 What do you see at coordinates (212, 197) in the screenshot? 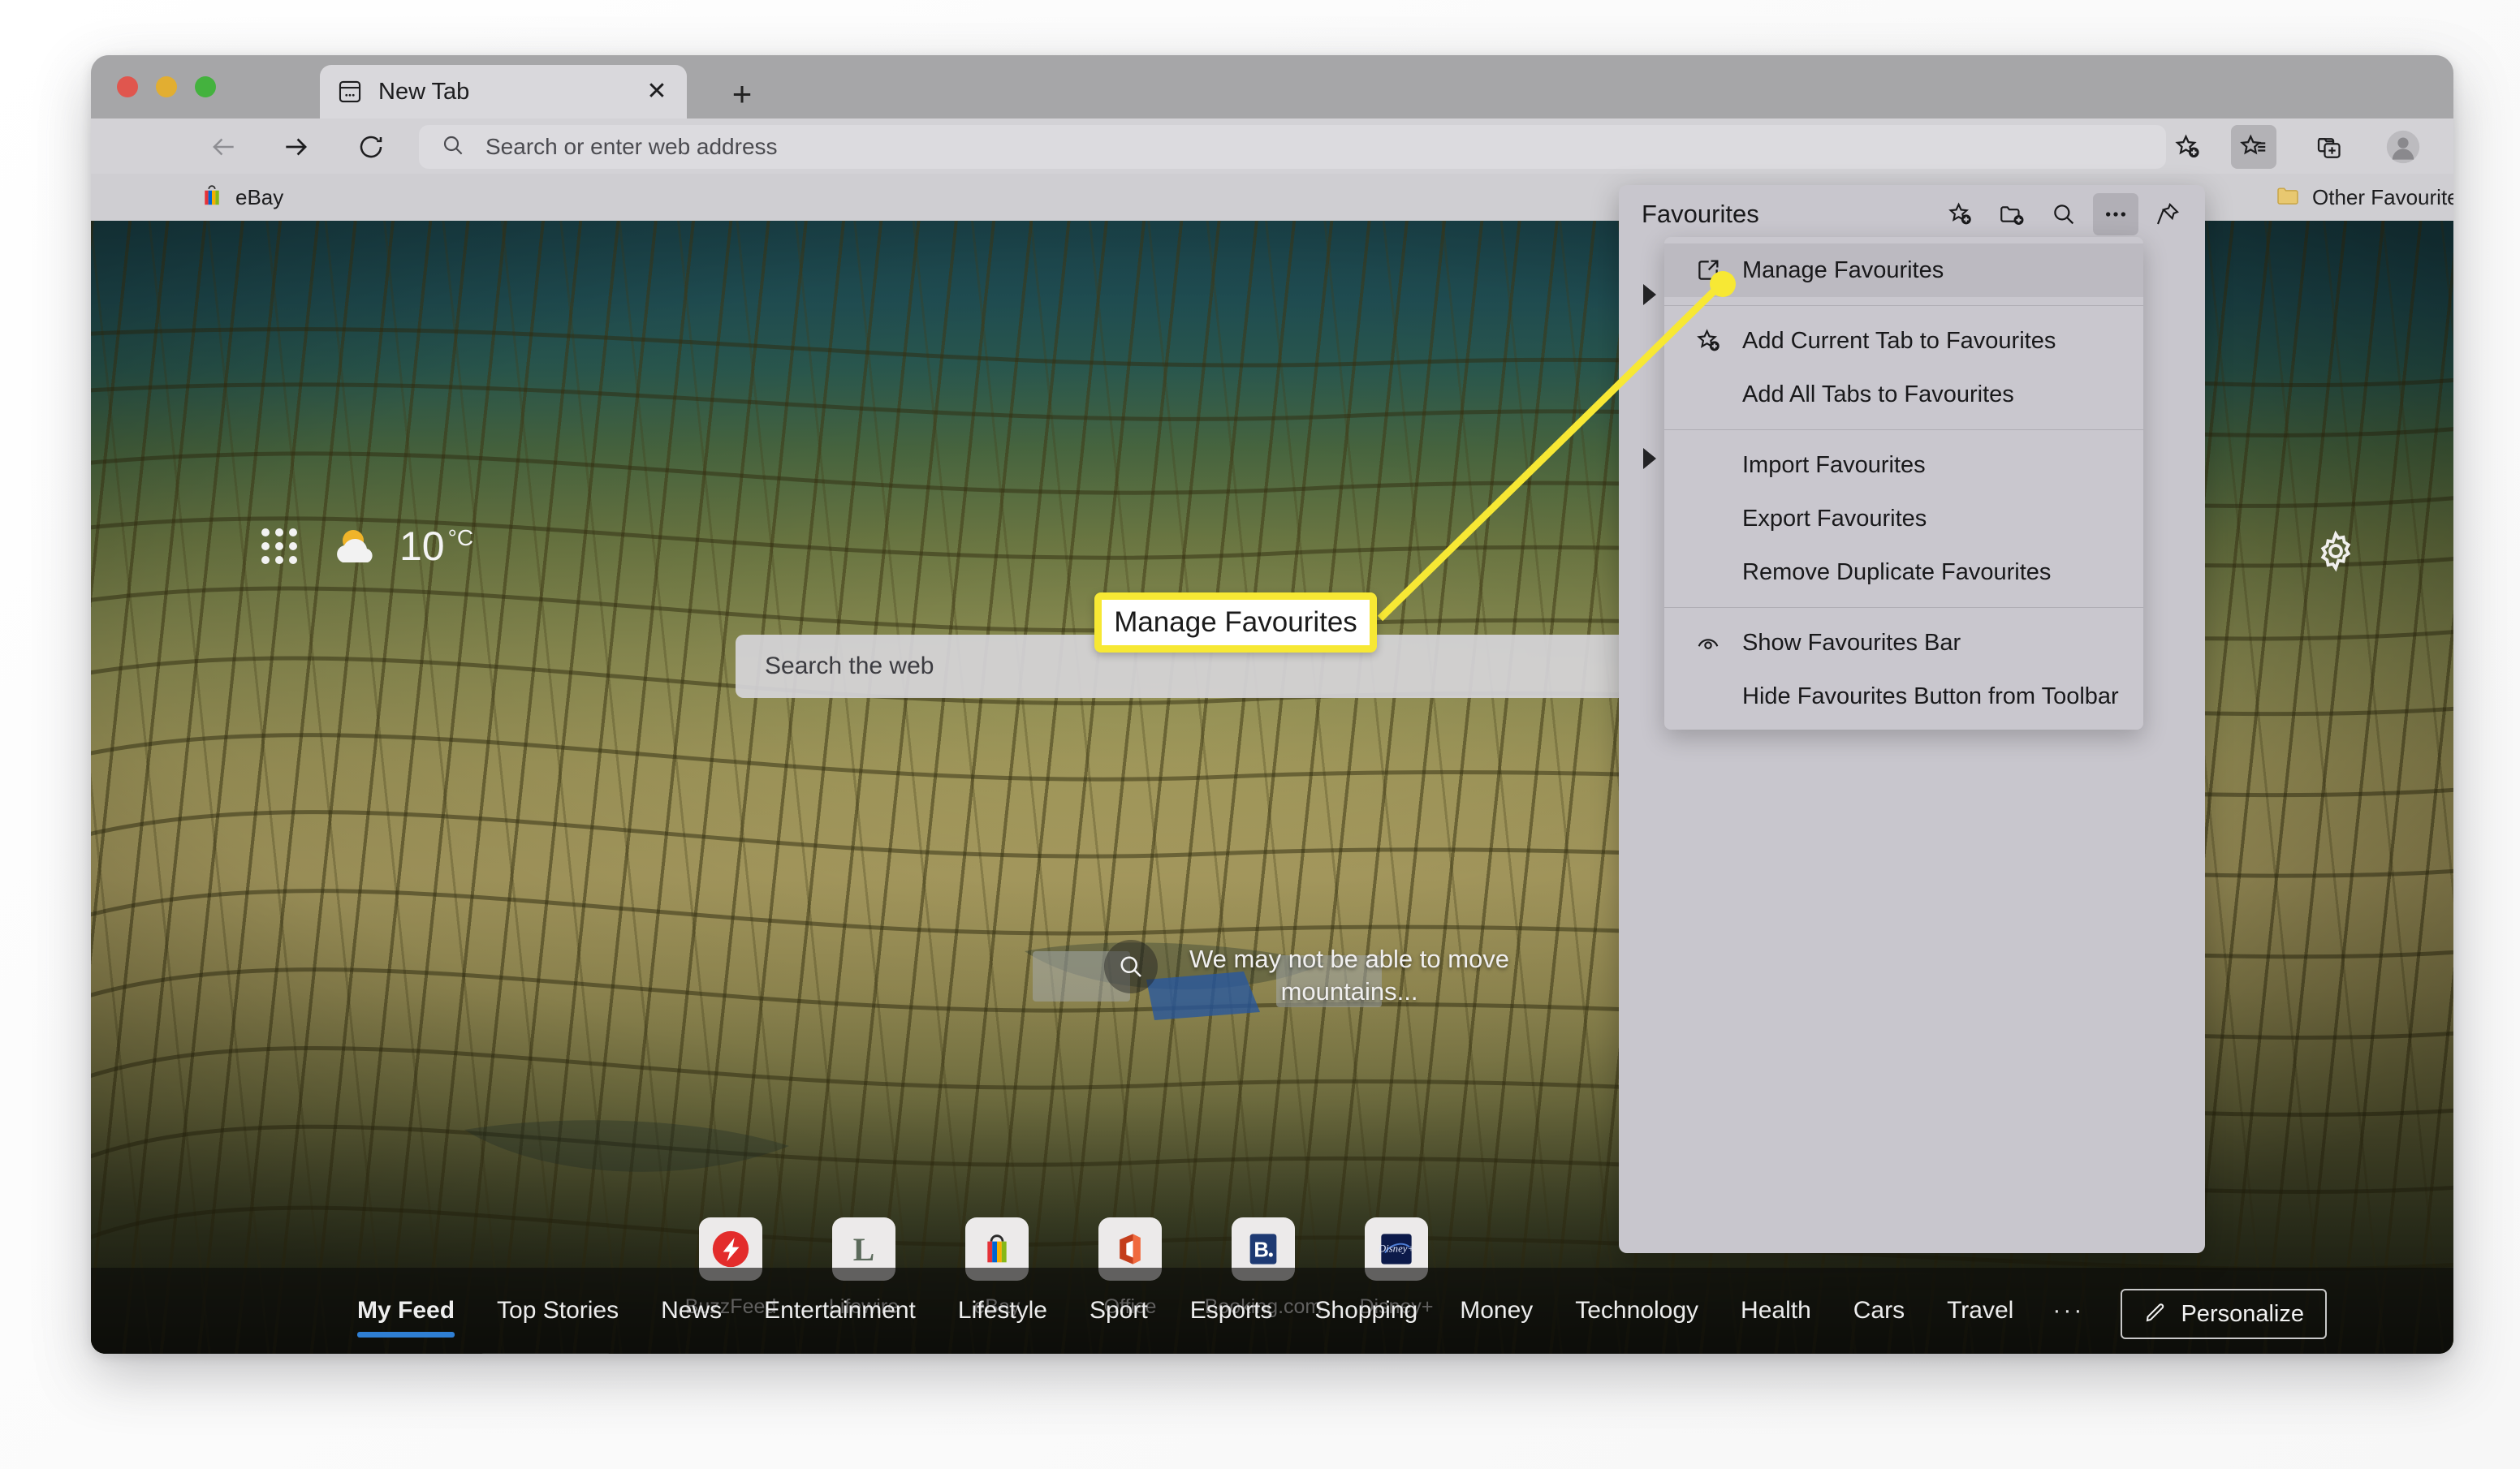
I see `ebay-bag-icon` at bounding box center [212, 197].